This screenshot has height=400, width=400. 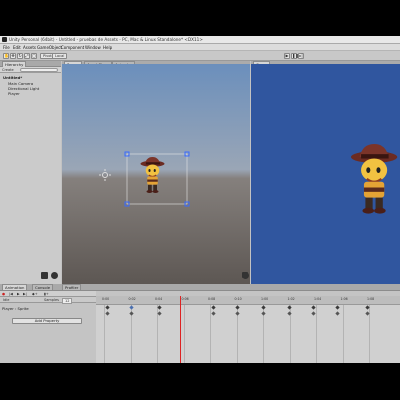 What do you see at coordinates (8, 70) in the screenshot?
I see `create-dropdown: Create` at bounding box center [8, 70].